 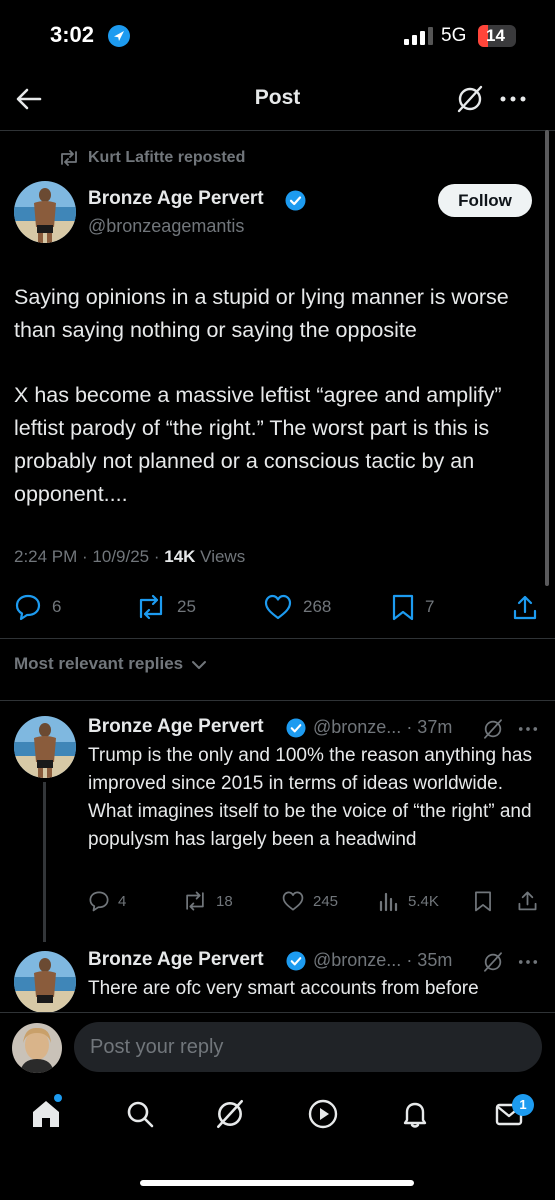 I want to click on post-timestamp: 2:24 PM · 10/9/25 ·, so click(x=89, y=556).